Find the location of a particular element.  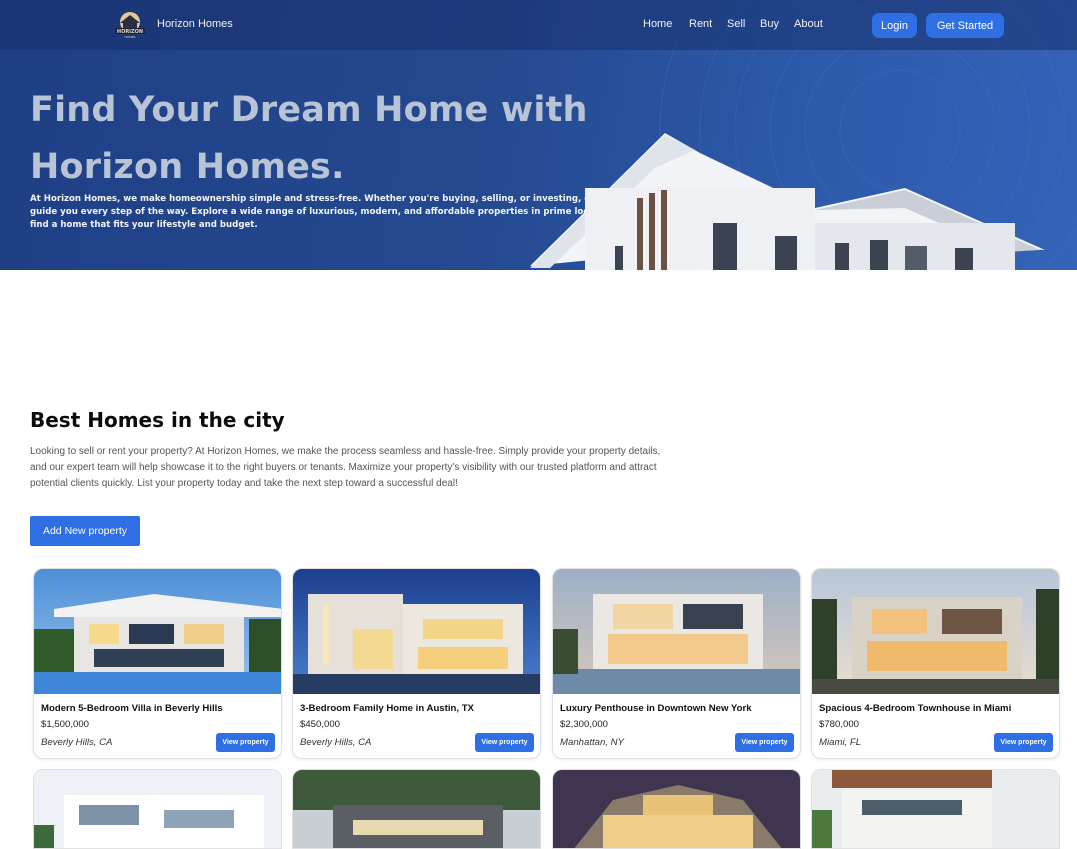

section-title: Best Homes in the city is located at coordinates (157, 420).